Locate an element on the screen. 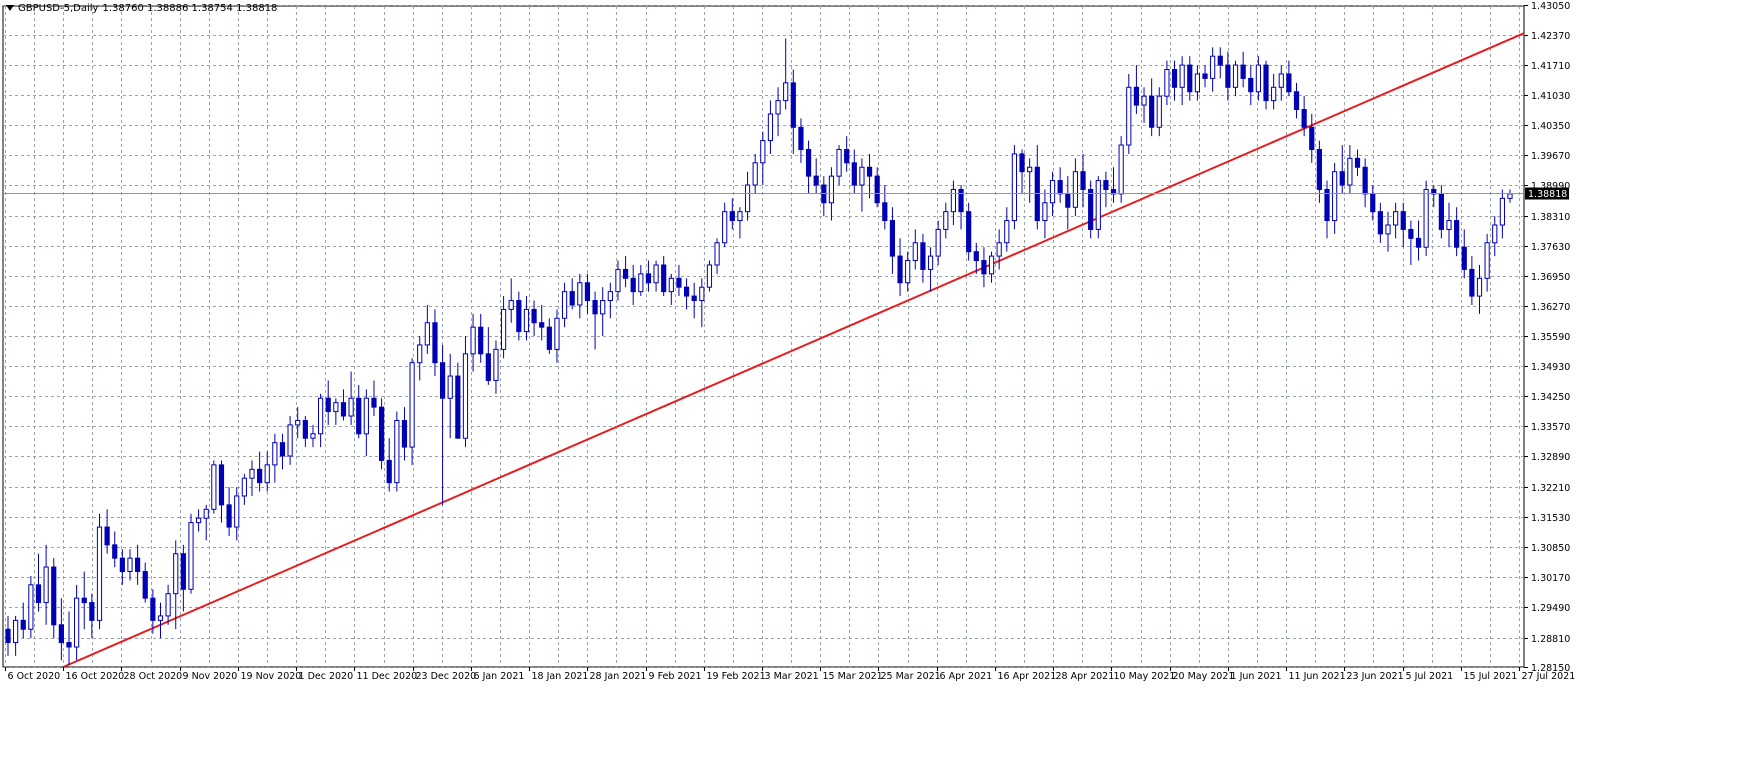 The height and width of the screenshot is (768, 1742). x-tick-label: 19 Nov 2020 is located at coordinates (271, 676).